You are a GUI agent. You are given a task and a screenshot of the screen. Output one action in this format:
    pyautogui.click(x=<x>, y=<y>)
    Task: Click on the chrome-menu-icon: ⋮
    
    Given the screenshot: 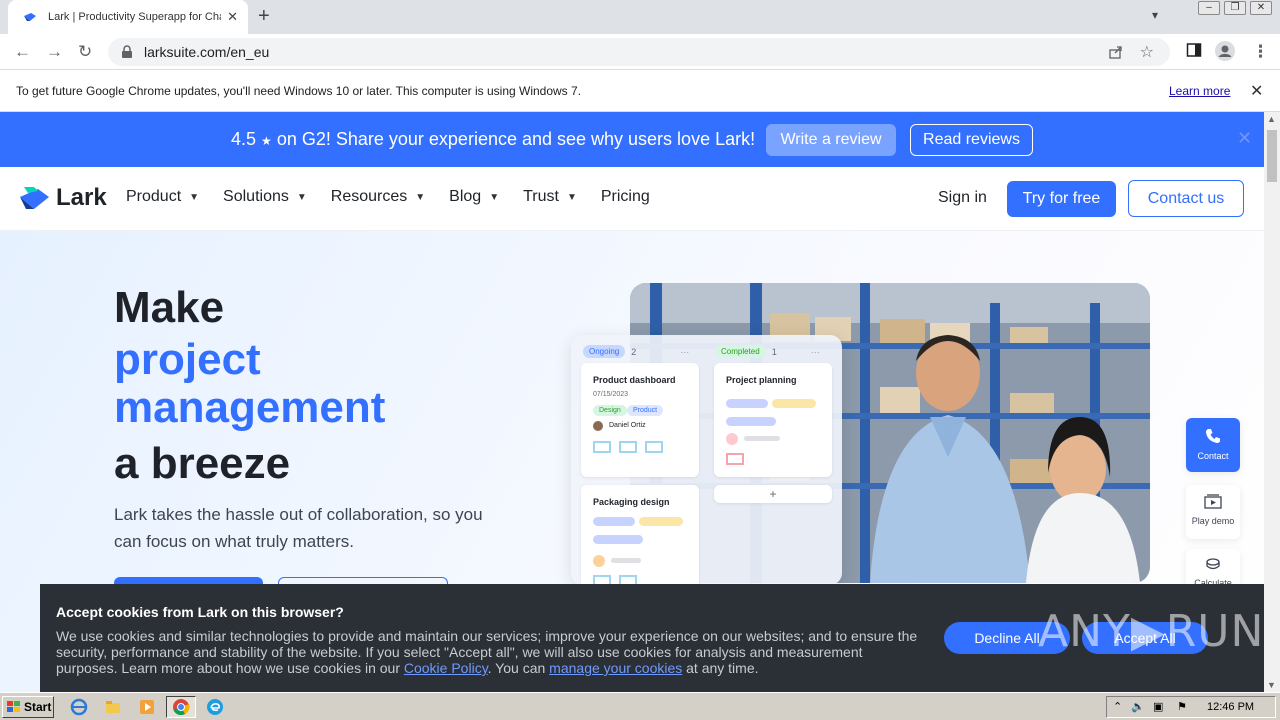 What is the action you would take?
    pyautogui.click(x=1260, y=52)
    